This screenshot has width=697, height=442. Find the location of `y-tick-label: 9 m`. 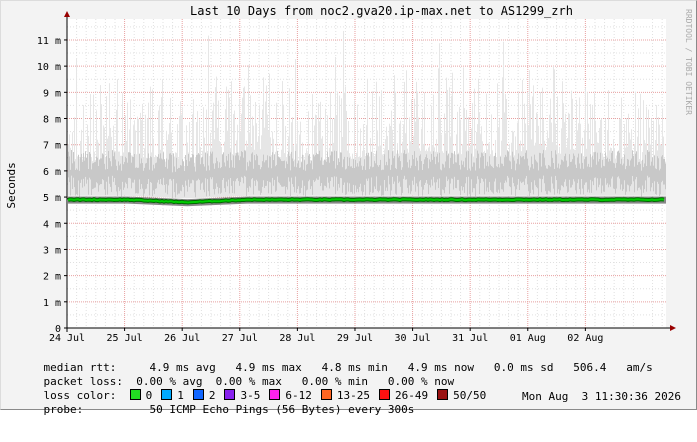

y-tick-label: 9 m is located at coordinates (52, 93).